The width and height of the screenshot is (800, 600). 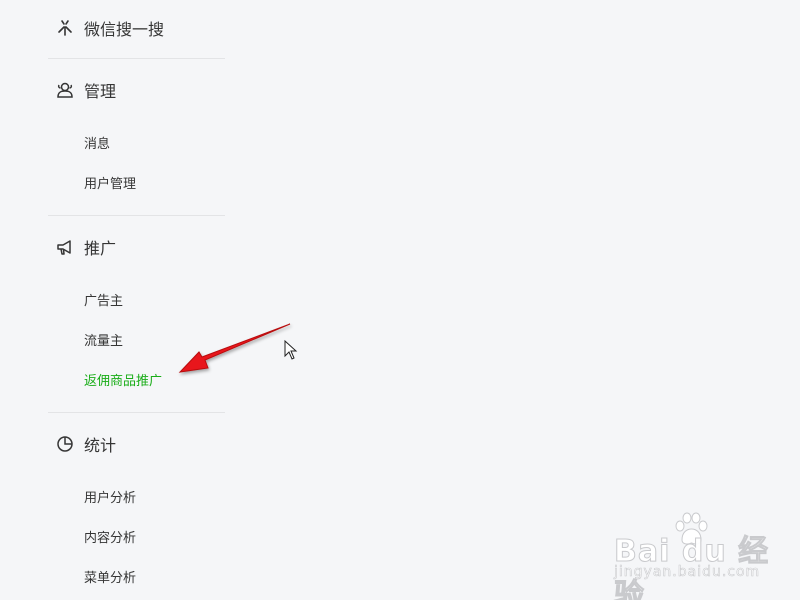 What do you see at coordinates (100, 91) in the screenshot?
I see `section-title-label: 管理` at bounding box center [100, 91].